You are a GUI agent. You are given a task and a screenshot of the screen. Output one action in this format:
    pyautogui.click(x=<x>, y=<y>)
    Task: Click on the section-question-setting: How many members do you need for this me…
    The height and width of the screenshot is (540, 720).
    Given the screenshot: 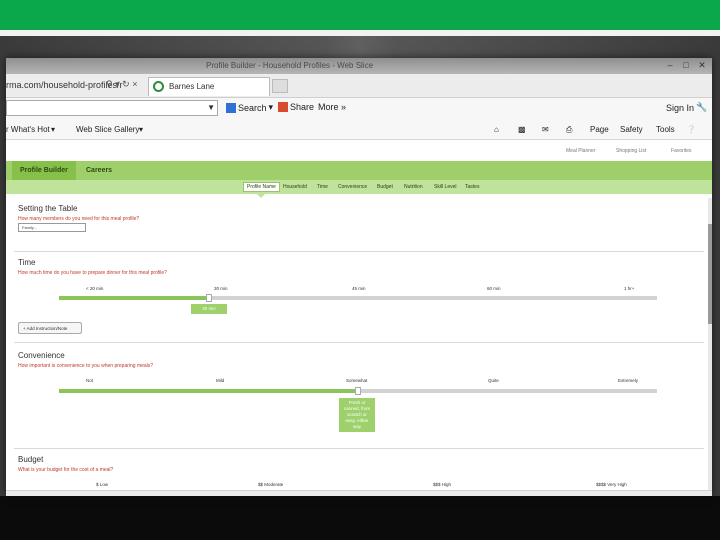 What is the action you would take?
    pyautogui.click(x=79, y=219)
    